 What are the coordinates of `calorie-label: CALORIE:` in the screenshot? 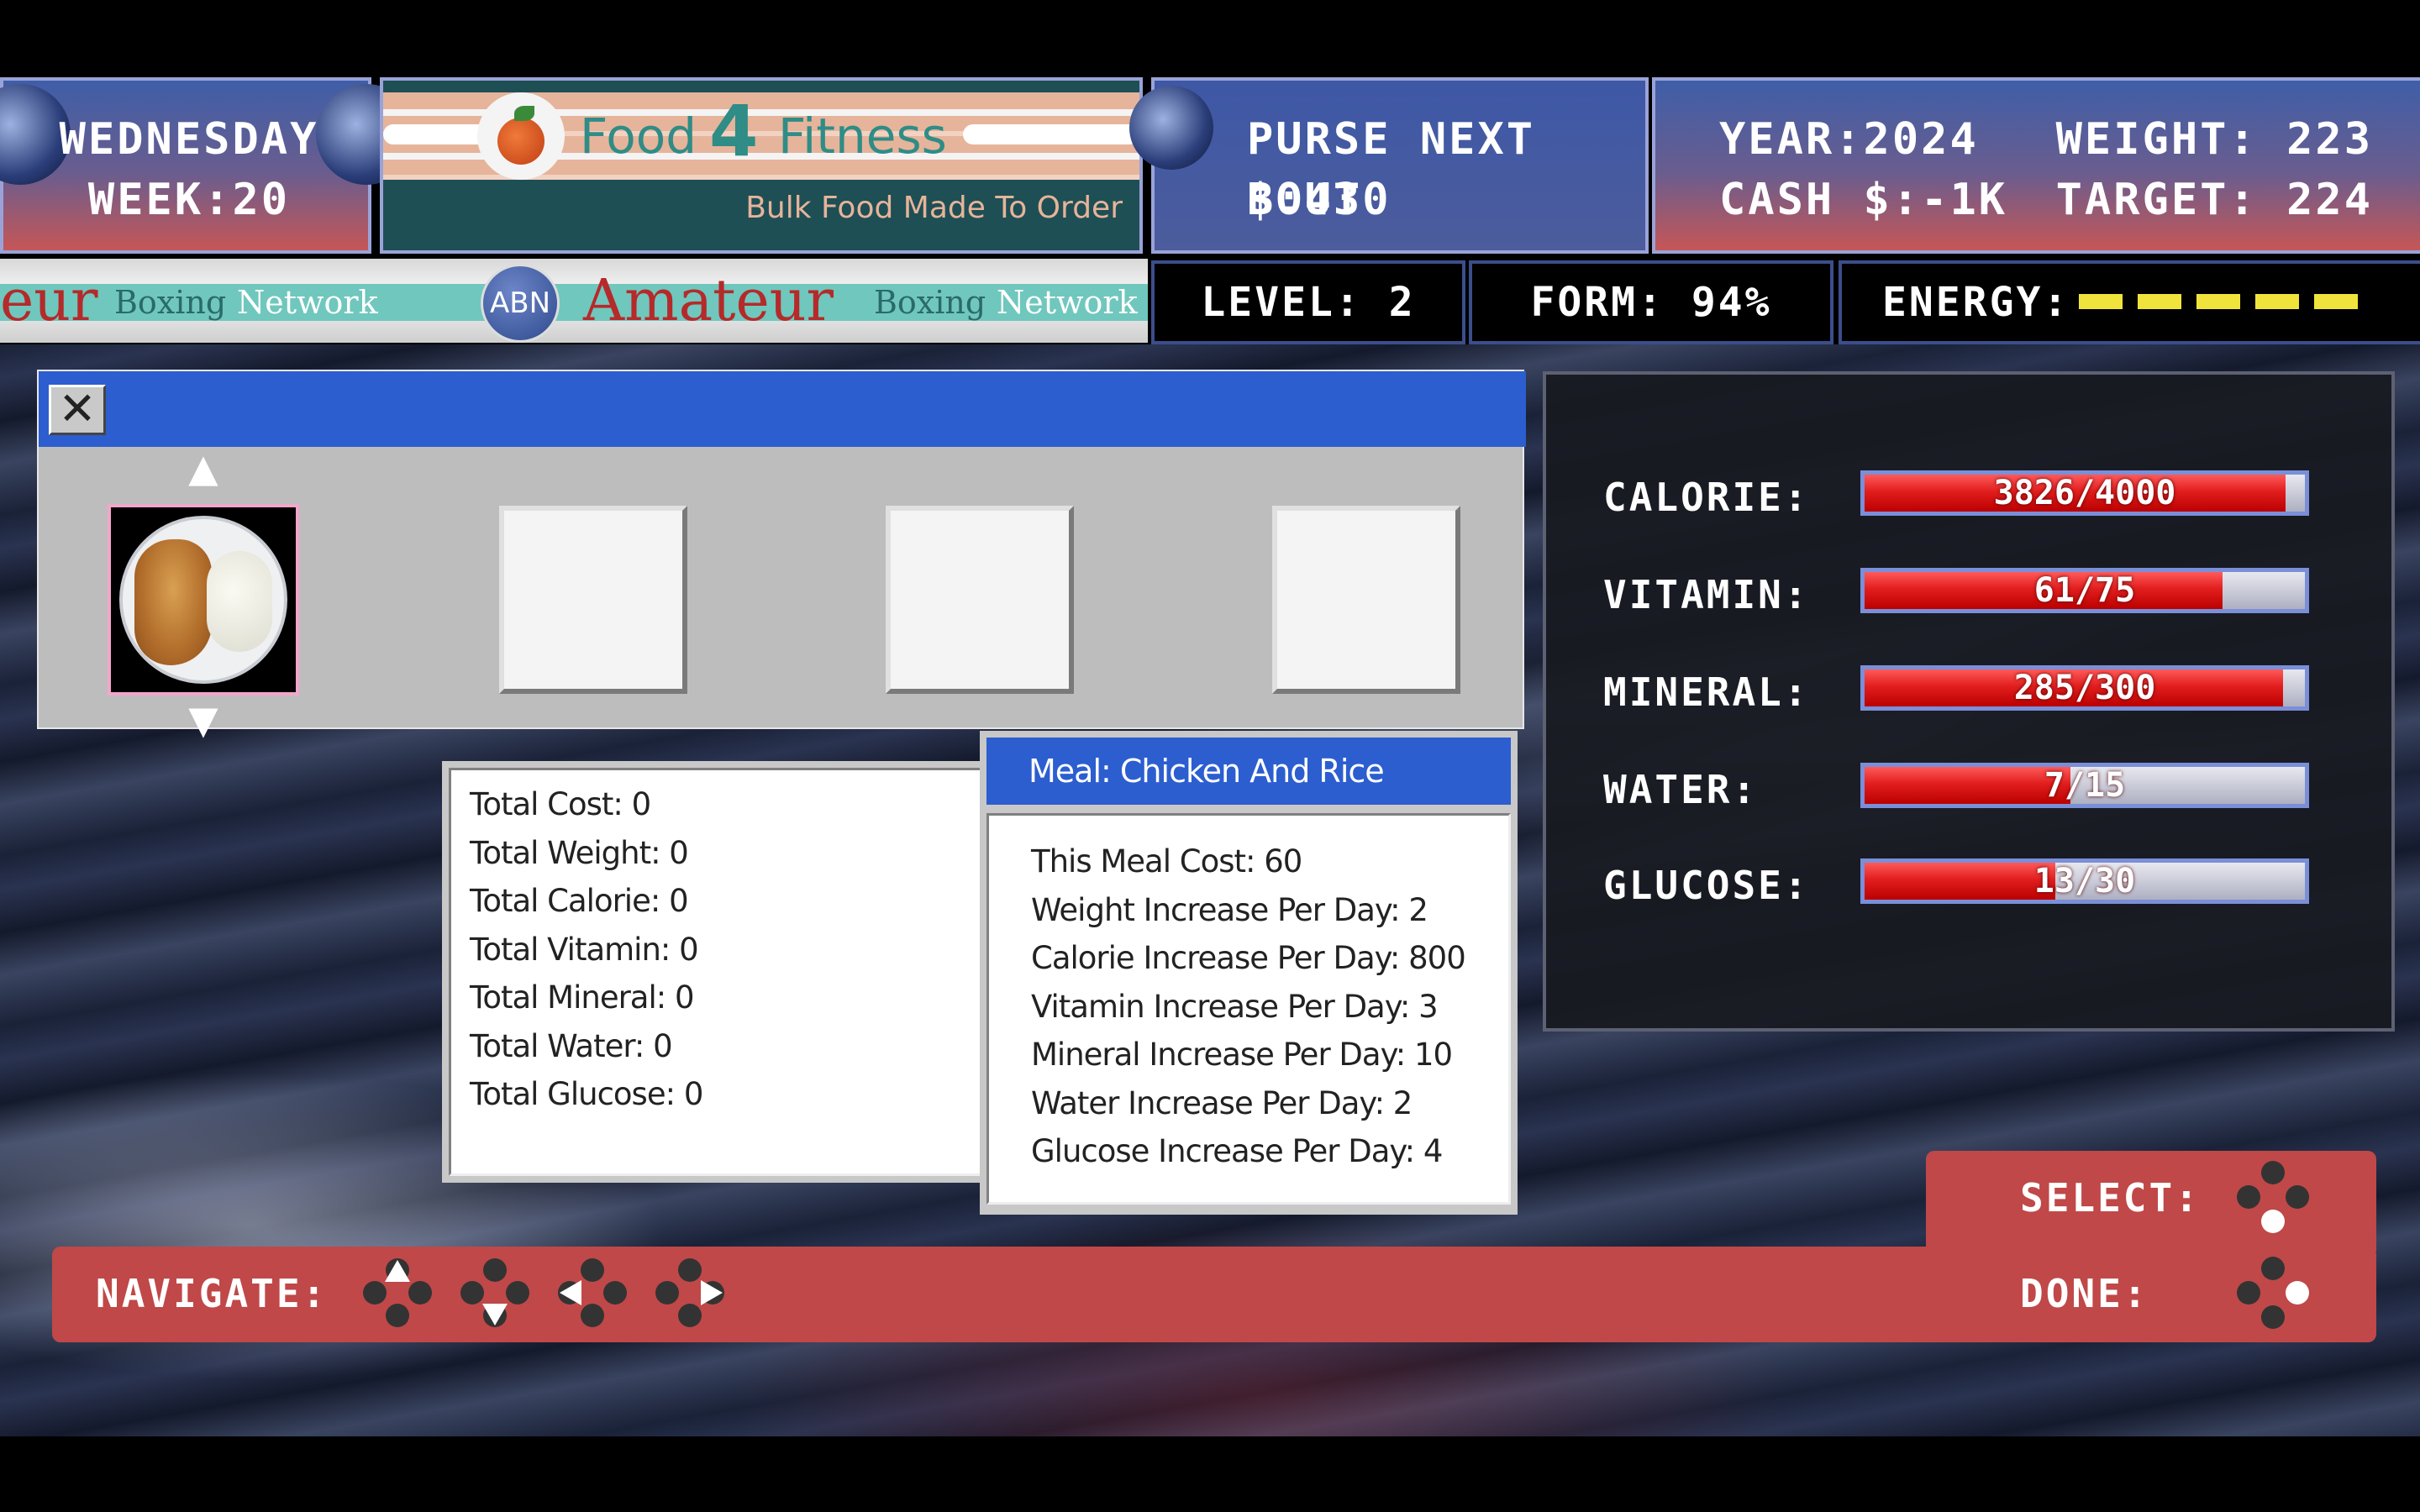 It's located at (1707, 497).